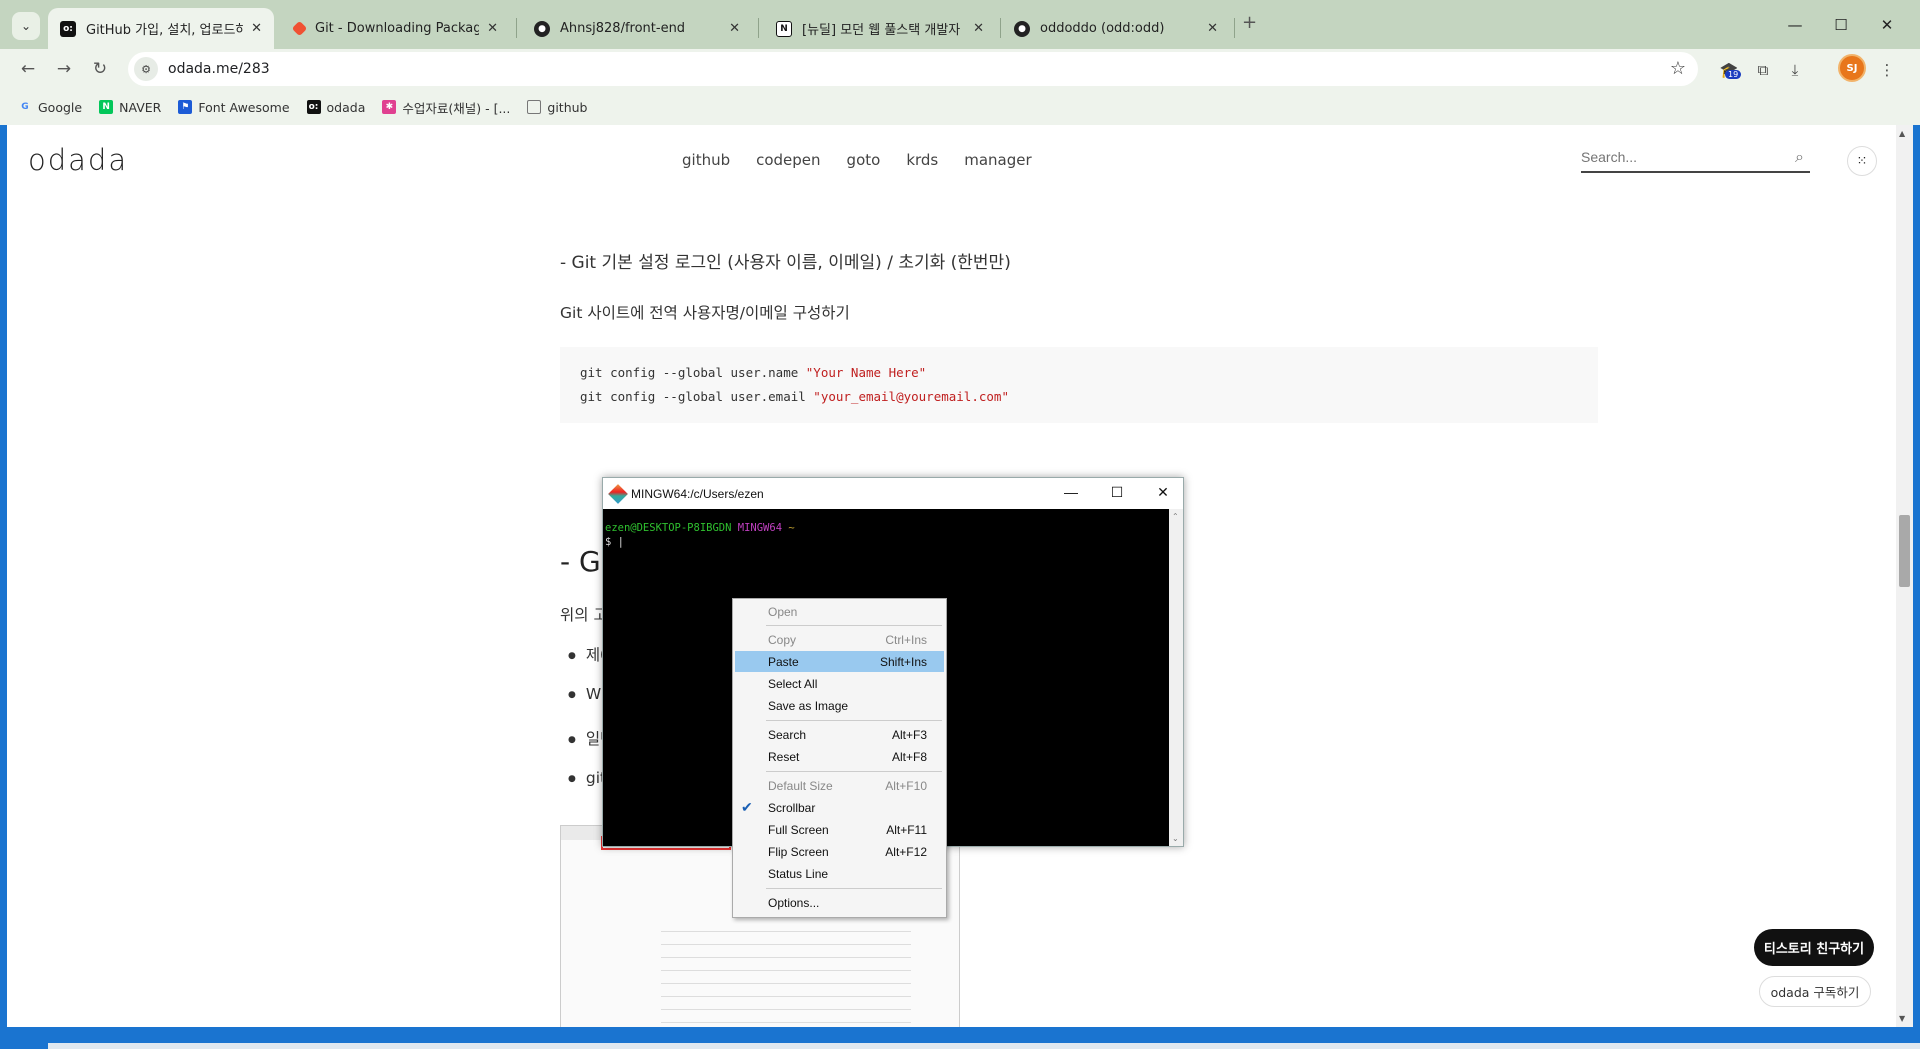 This screenshot has height=1049, width=1920. Describe the element at coordinates (839, 756) in the screenshot. I see `menu-item-reset: Reset Alt+F8` at that location.